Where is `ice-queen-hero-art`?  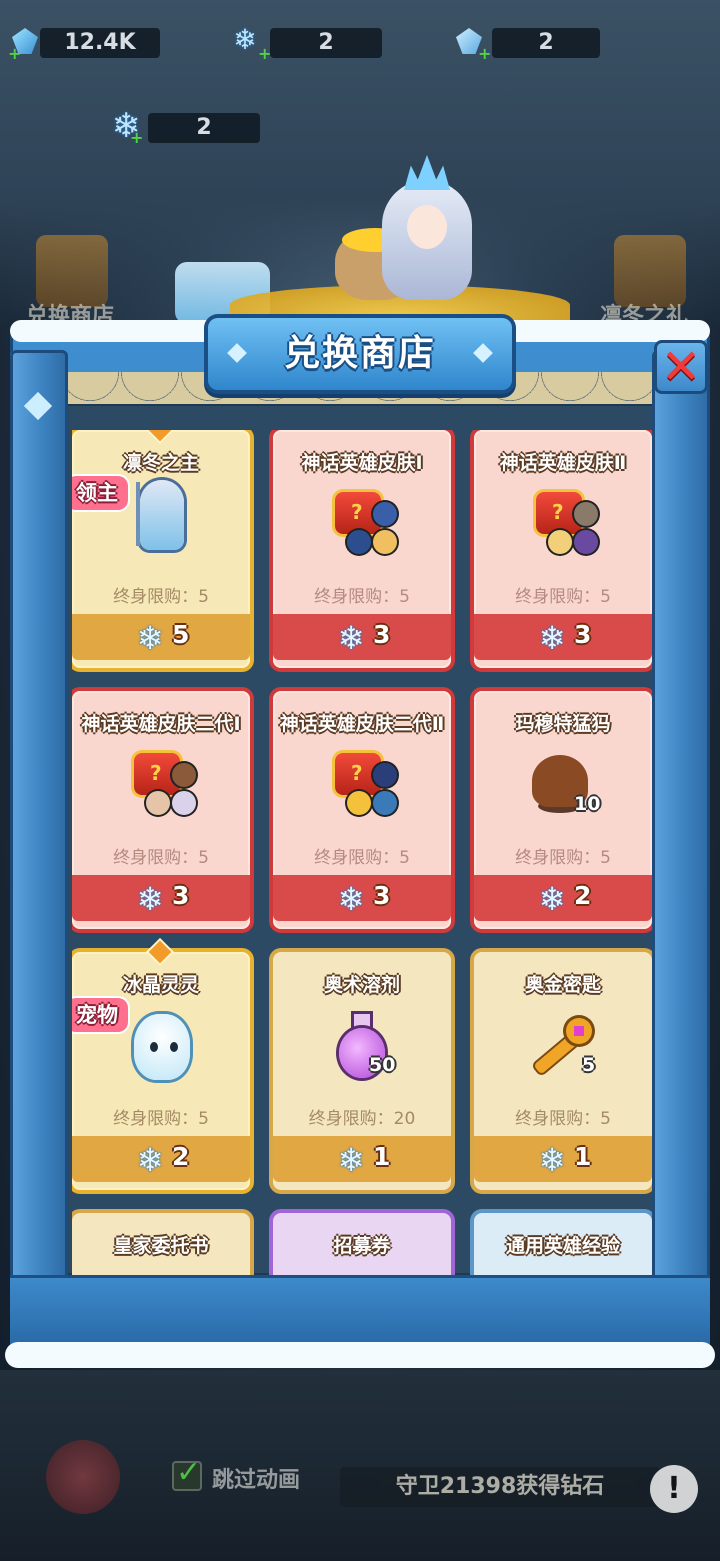 ice-queen-hero-art is located at coordinates (429, 235).